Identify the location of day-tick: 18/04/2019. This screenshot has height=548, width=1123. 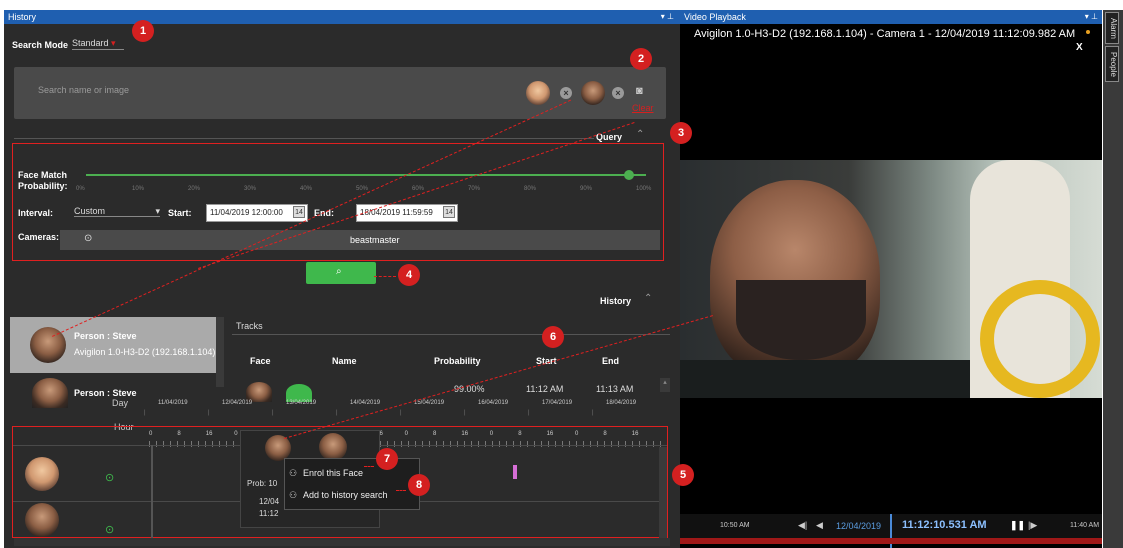
(621, 403).